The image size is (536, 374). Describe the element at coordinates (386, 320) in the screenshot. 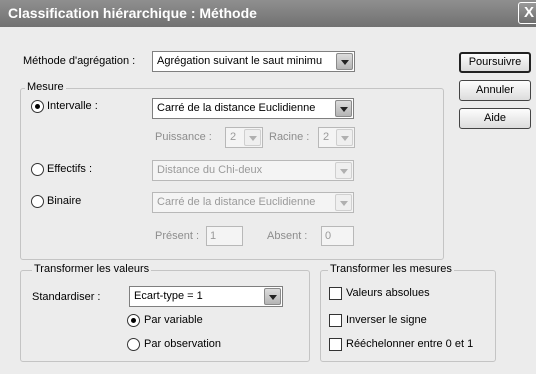

I see `inverser-signe-label: Inverser le signe` at that location.